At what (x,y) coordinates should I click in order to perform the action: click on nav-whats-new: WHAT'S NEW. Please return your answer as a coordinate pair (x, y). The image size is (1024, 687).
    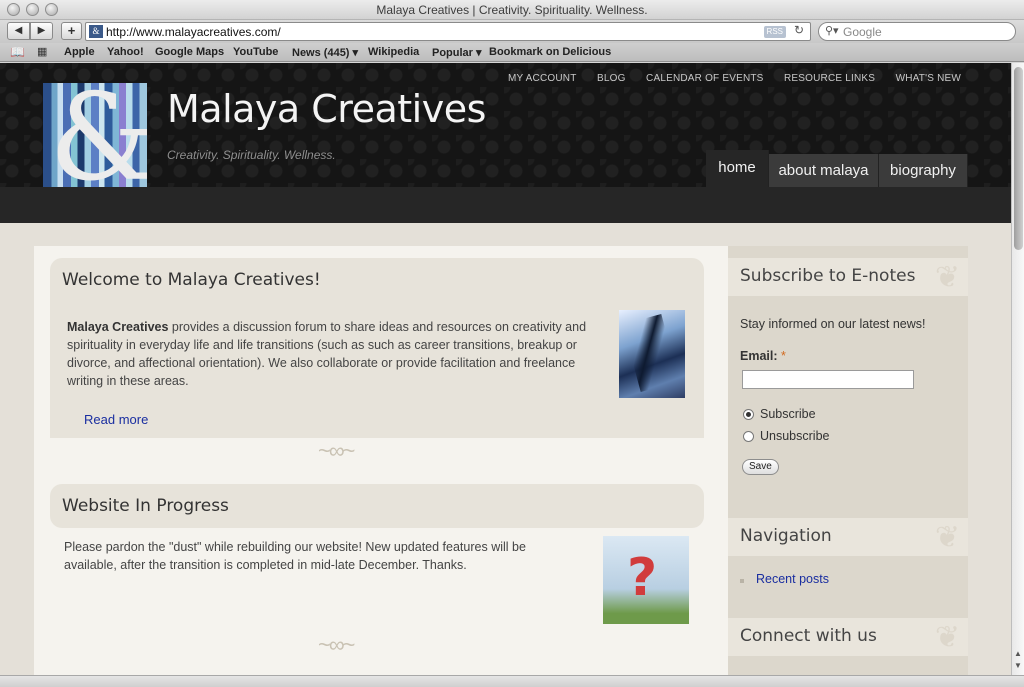
    Looking at the image, I should click on (928, 78).